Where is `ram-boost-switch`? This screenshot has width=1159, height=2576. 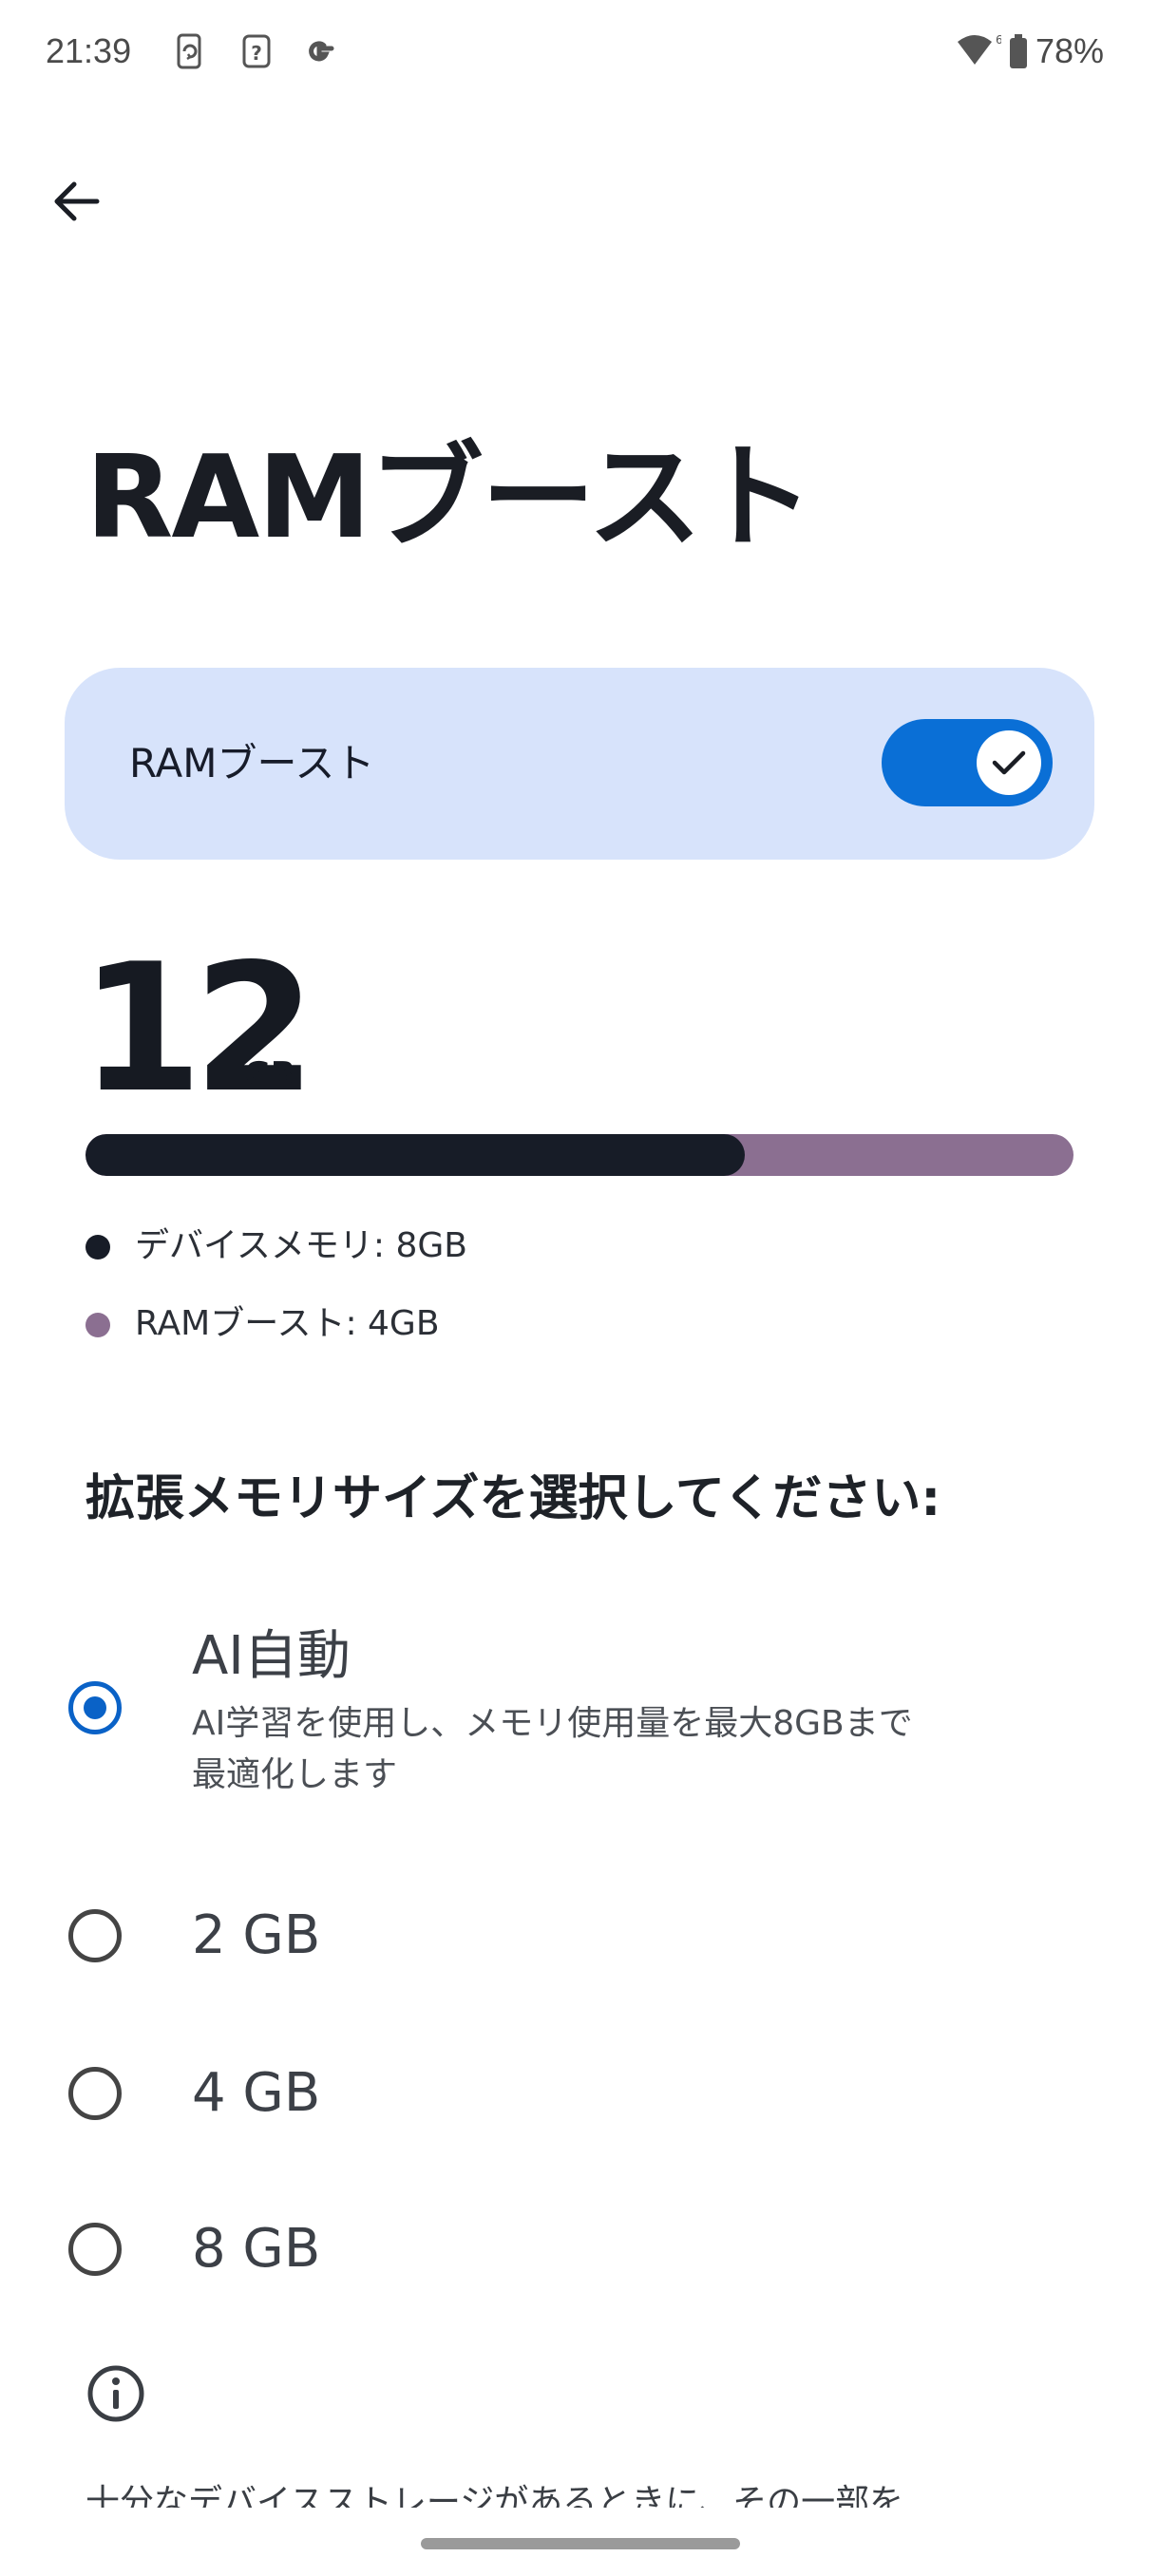
ram-boost-switch is located at coordinates (967, 762).